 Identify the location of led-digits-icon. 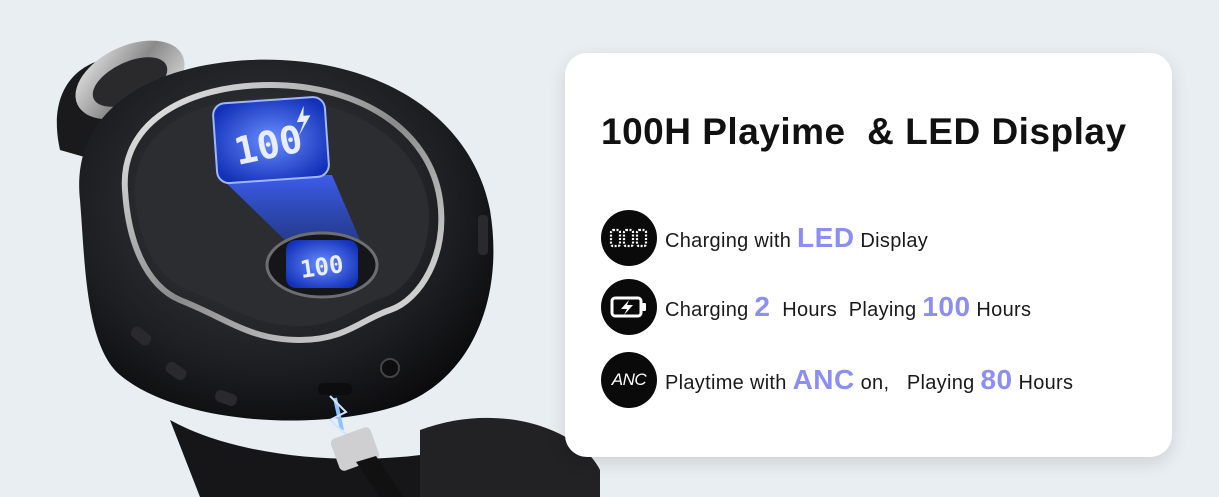
(629, 238).